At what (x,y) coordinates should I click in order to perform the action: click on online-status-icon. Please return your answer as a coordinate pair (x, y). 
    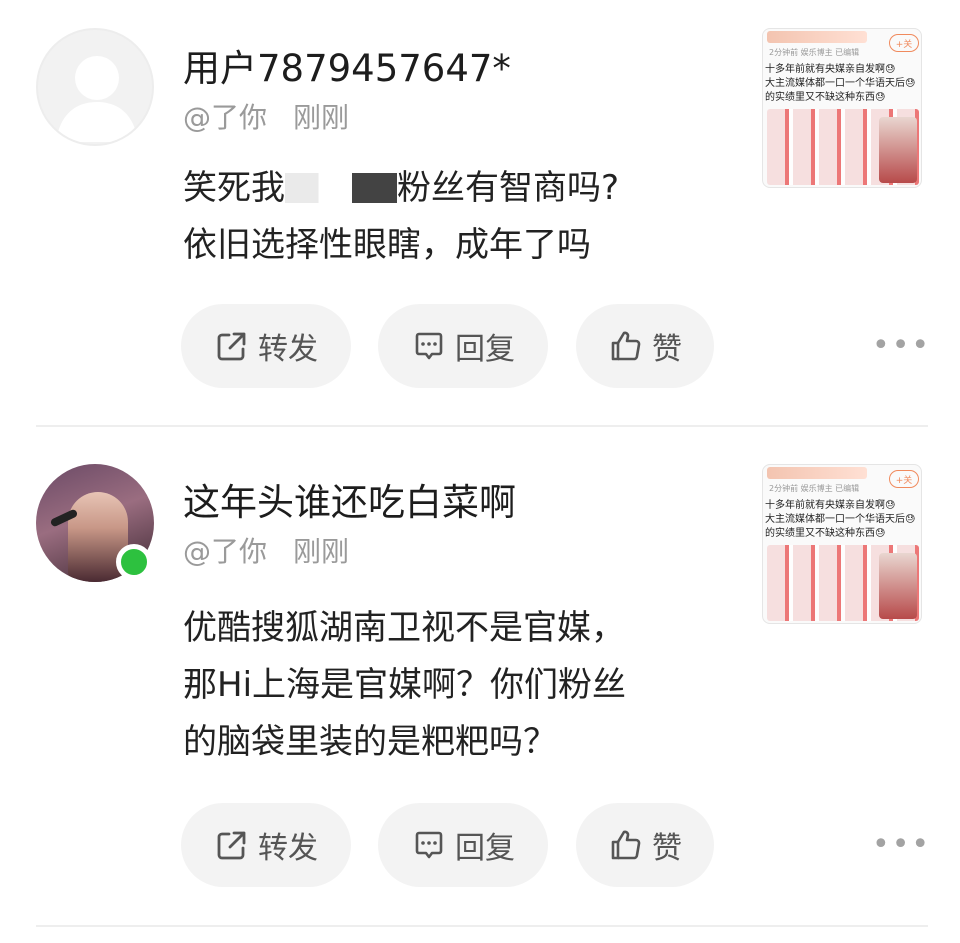
    Looking at the image, I should click on (134, 562).